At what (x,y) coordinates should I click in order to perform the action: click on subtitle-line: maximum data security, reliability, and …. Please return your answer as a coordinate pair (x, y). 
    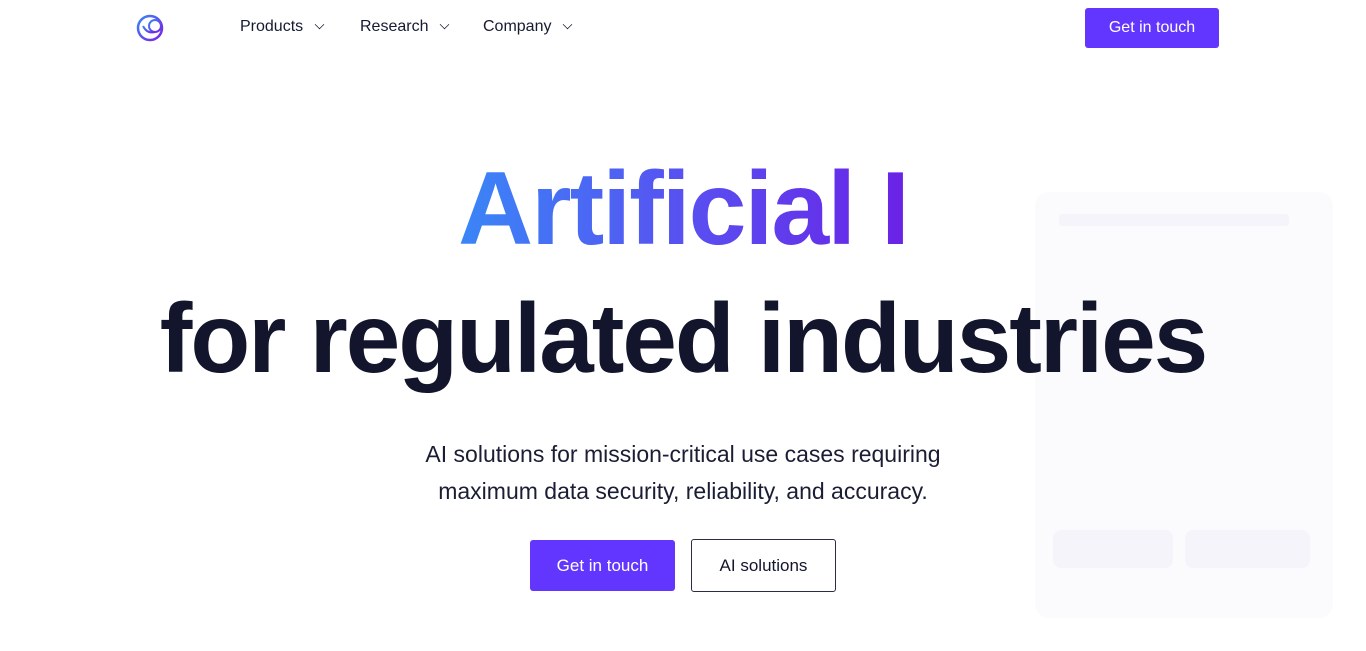
    Looking at the image, I should click on (683, 491).